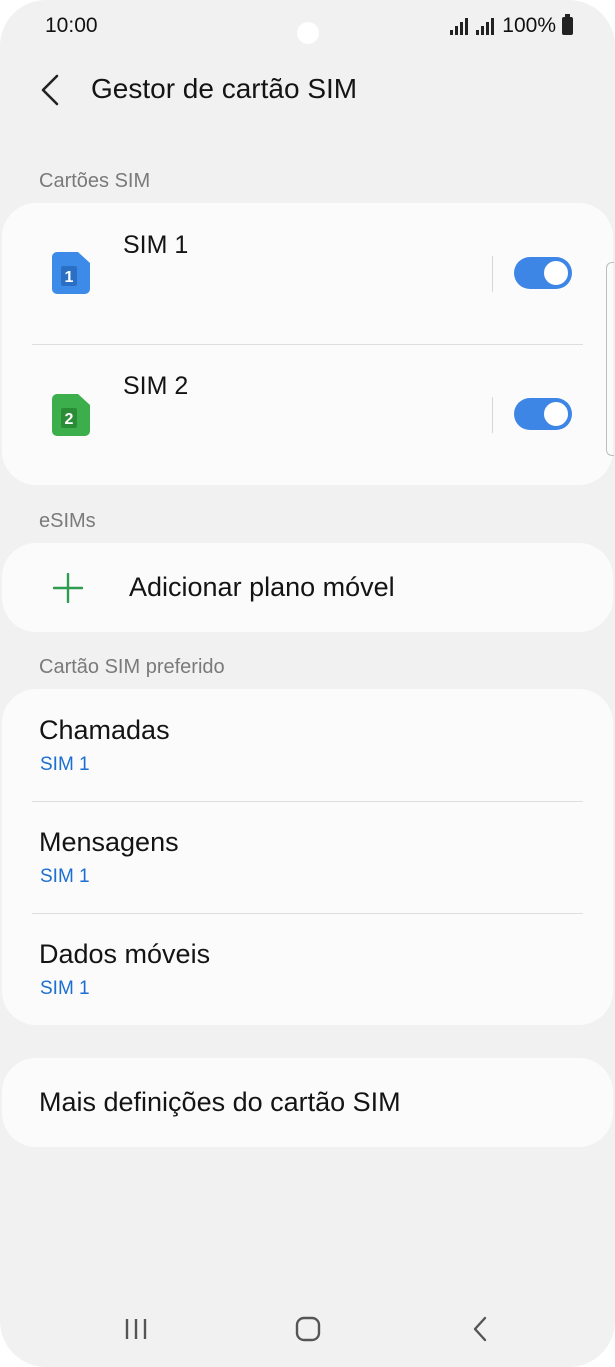 The image size is (615, 1367). I want to click on navigation-bar, so click(307, 1328).